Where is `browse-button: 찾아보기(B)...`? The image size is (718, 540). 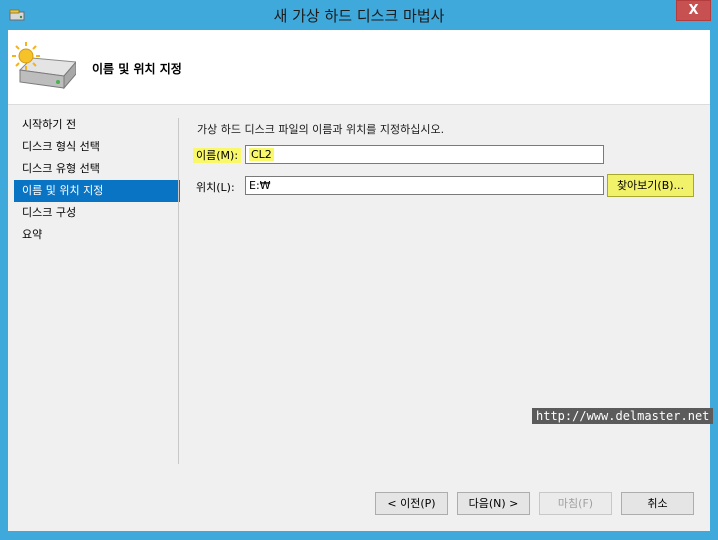
browse-button: 찾아보기(B)... is located at coordinates (650, 185).